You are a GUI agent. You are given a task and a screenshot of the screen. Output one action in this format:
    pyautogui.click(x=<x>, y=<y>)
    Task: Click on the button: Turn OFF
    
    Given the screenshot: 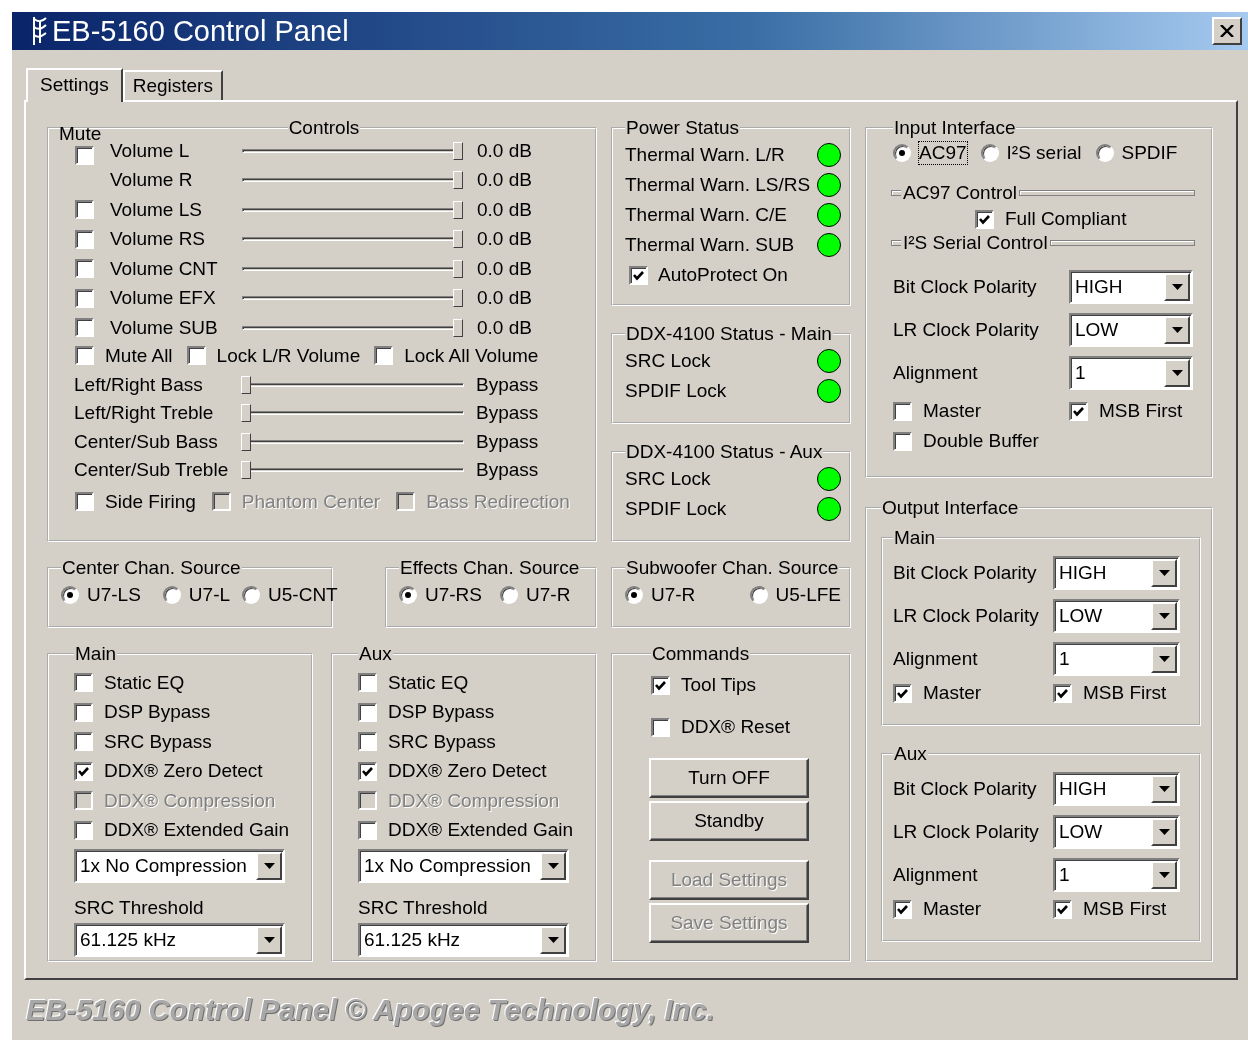 What is the action you would take?
    pyautogui.click(x=729, y=778)
    